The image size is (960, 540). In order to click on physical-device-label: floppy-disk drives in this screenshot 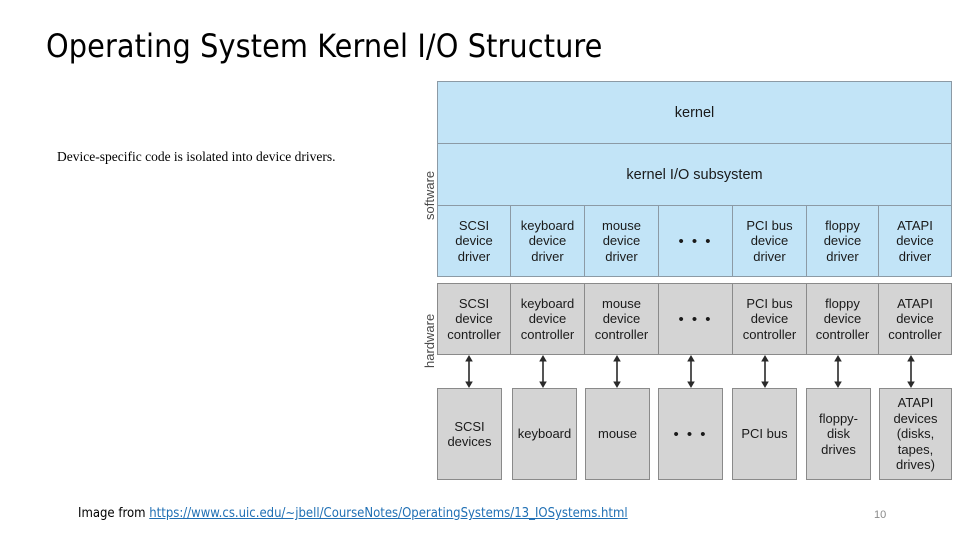, I will do `click(838, 433)`.